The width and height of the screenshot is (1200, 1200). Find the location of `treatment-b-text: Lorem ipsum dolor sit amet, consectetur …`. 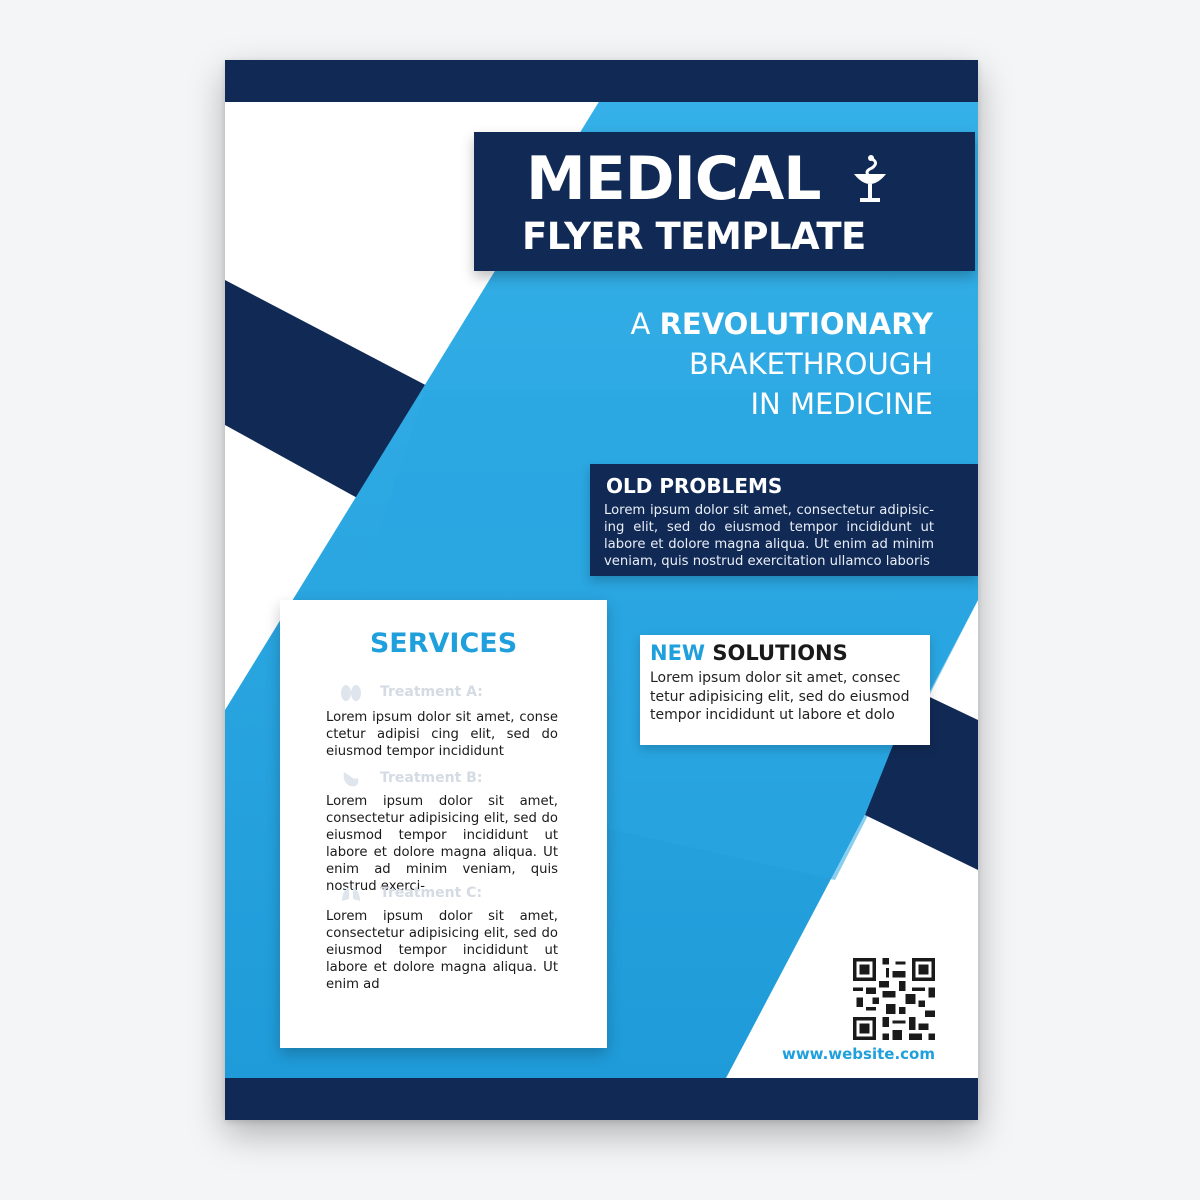

treatment-b-text: Lorem ipsum dolor sit amet, consectetur … is located at coordinates (442, 844).